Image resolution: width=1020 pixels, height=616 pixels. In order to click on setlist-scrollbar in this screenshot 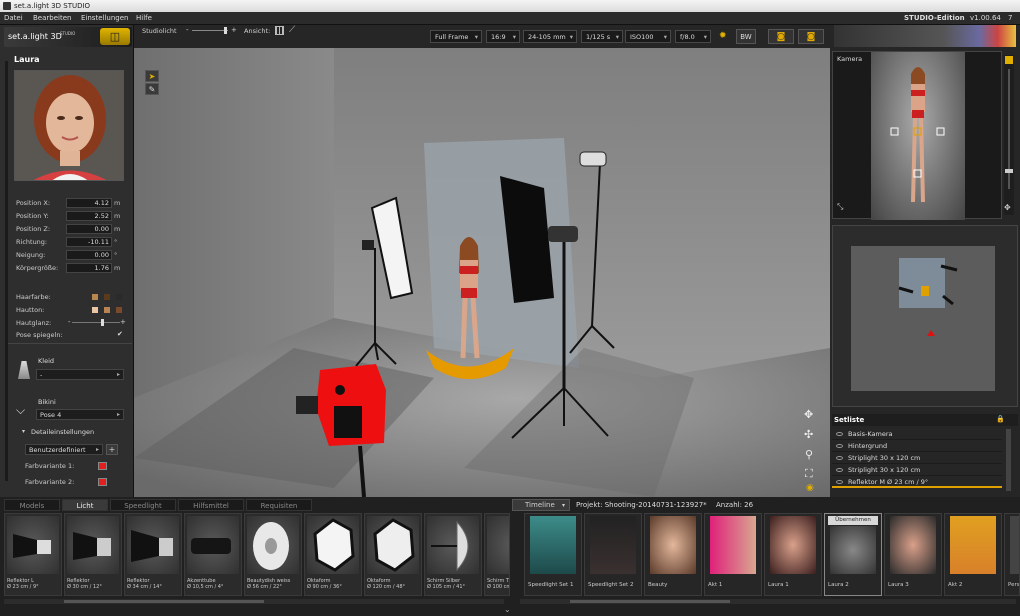, I will do `click(1008, 460)`.